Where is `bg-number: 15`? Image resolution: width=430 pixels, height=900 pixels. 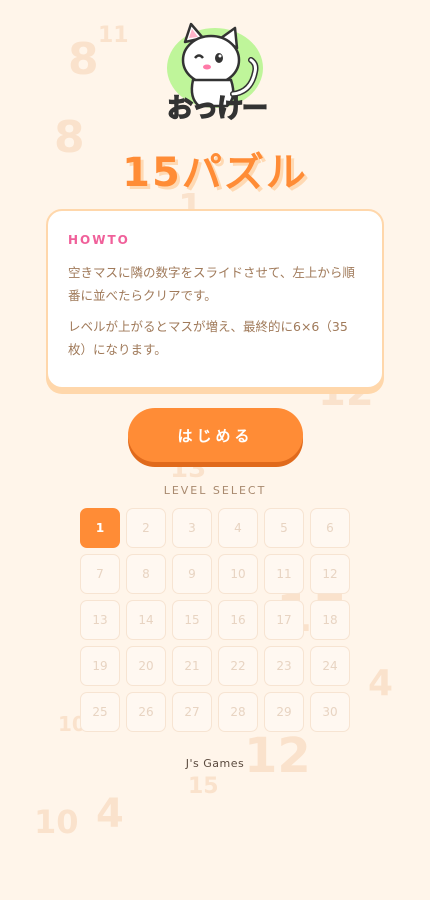 bg-number: 15 is located at coordinates (203, 786).